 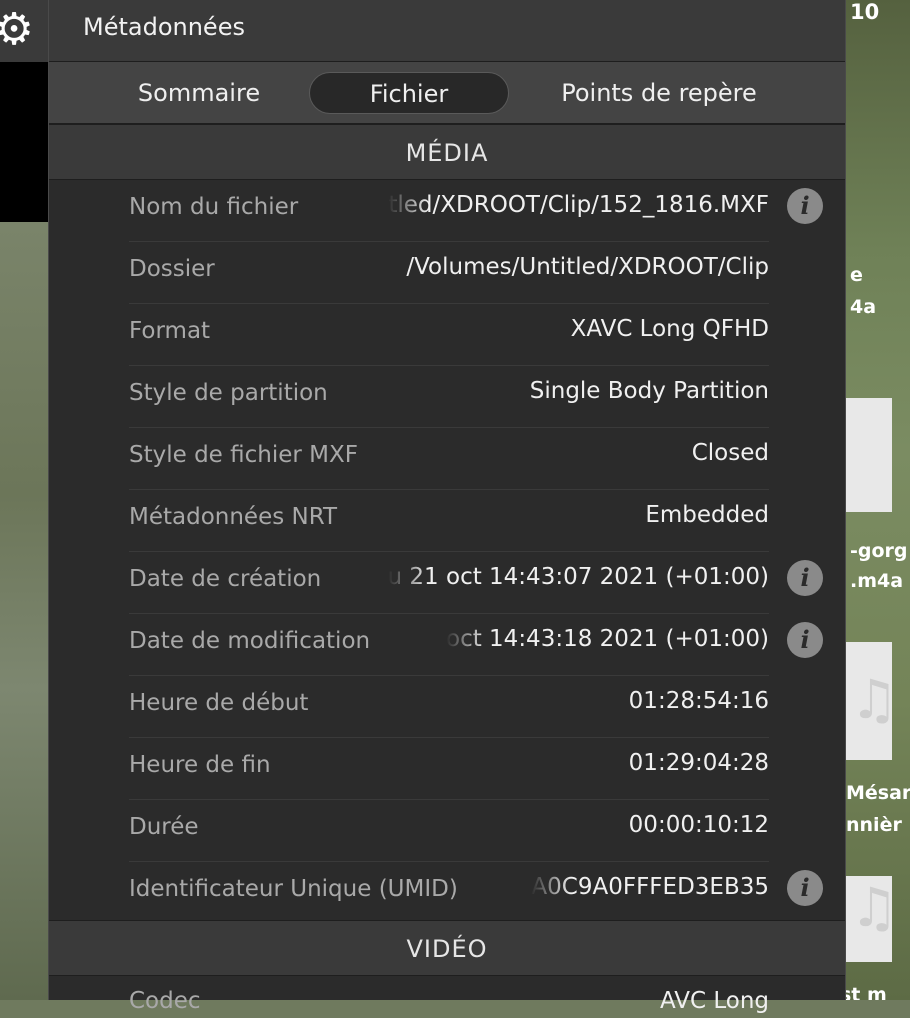 I want to click on section-header-media: MÉDIA, so click(x=447, y=152).